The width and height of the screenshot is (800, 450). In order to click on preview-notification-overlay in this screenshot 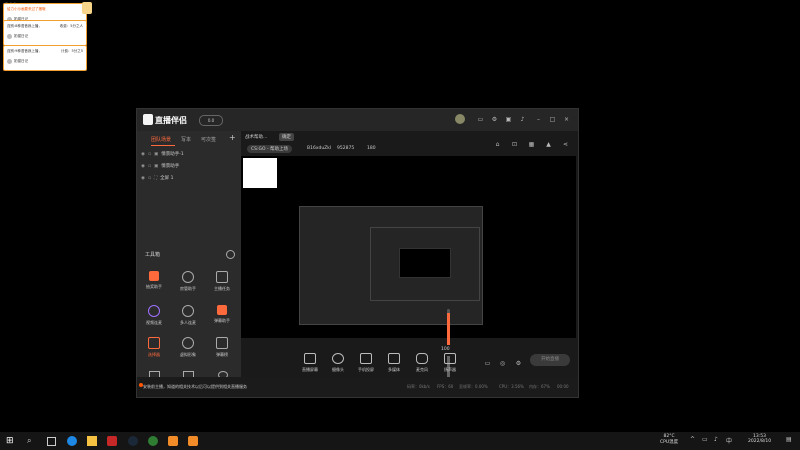, I will do `click(260, 173)`.